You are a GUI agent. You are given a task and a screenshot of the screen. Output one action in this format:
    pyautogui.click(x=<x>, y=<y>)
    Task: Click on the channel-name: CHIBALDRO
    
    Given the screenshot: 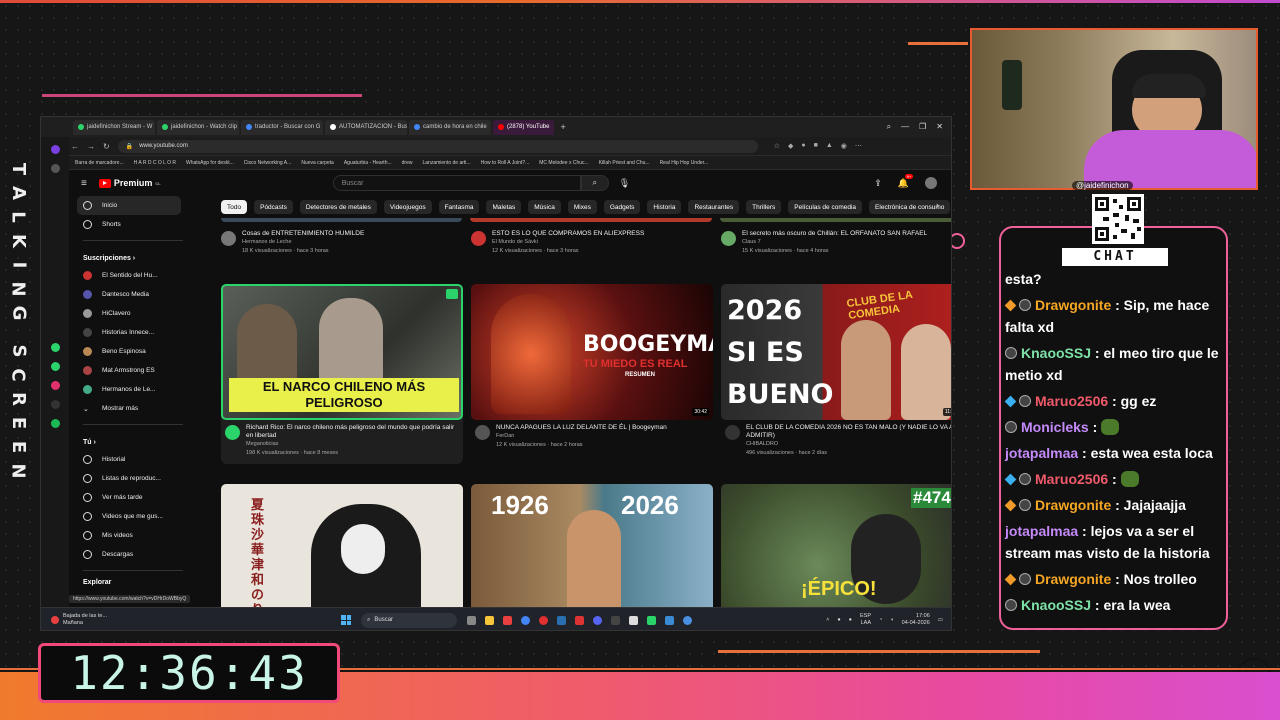 What is the action you would take?
    pyautogui.click(x=848, y=444)
    